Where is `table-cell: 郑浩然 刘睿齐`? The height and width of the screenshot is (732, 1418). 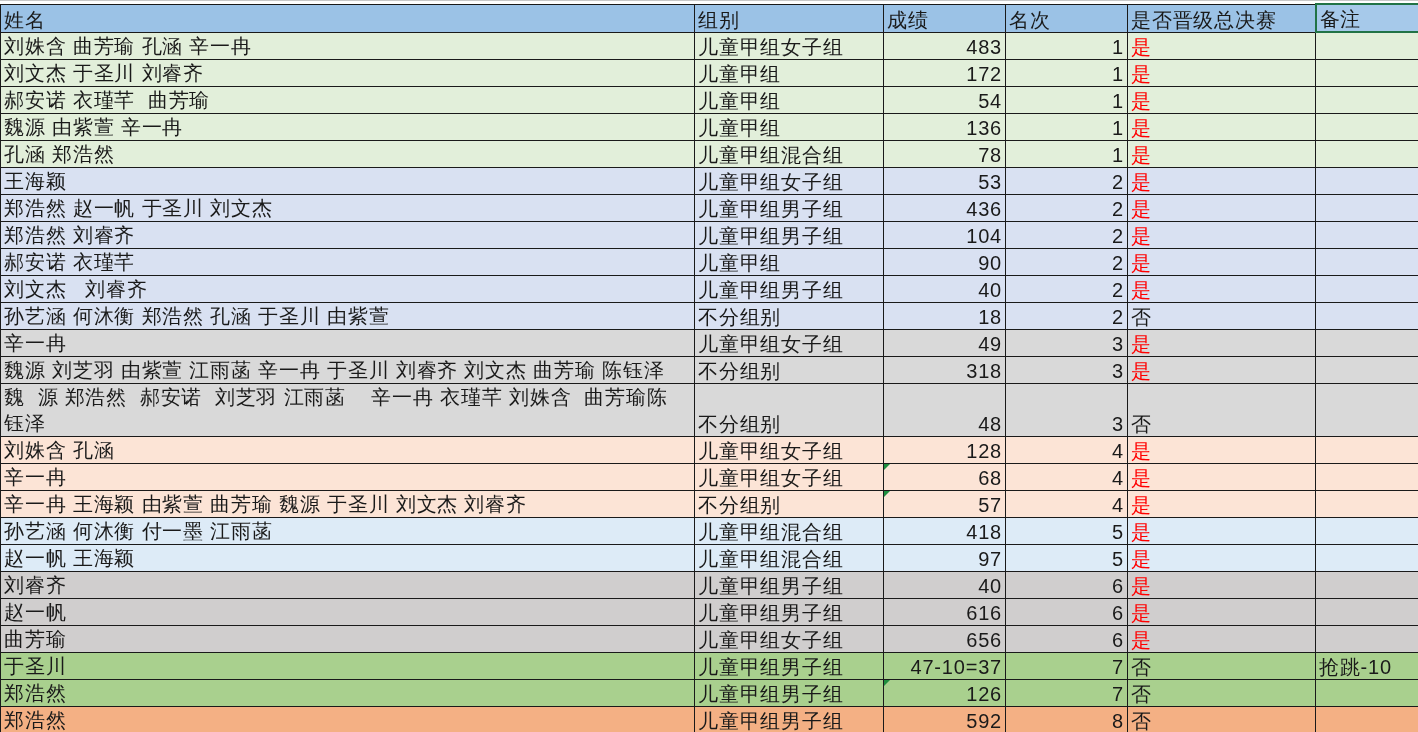
table-cell: 郑浩然 刘睿齐 is located at coordinates (347, 234).